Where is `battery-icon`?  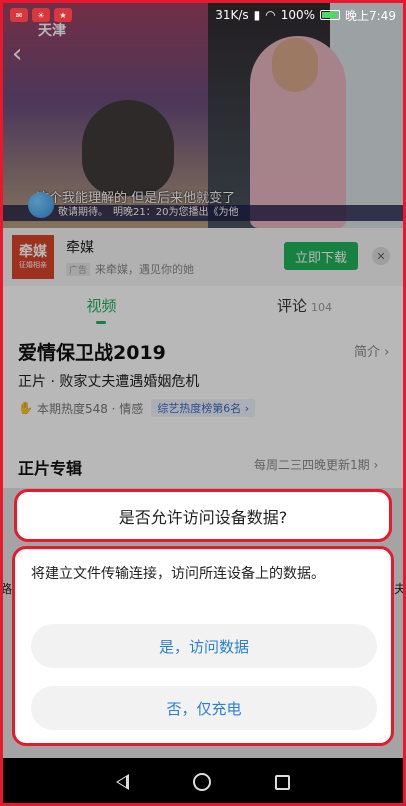
battery-icon is located at coordinates (330, 15).